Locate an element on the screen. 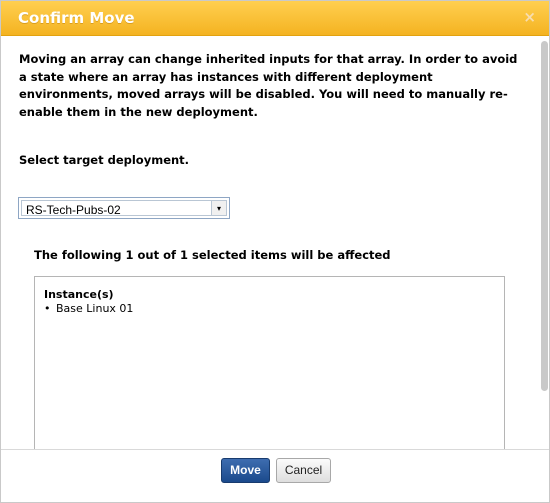  move-button: Move is located at coordinates (245, 470).